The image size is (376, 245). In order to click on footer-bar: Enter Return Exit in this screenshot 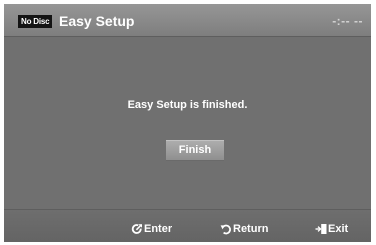, I will do `click(187, 226)`.